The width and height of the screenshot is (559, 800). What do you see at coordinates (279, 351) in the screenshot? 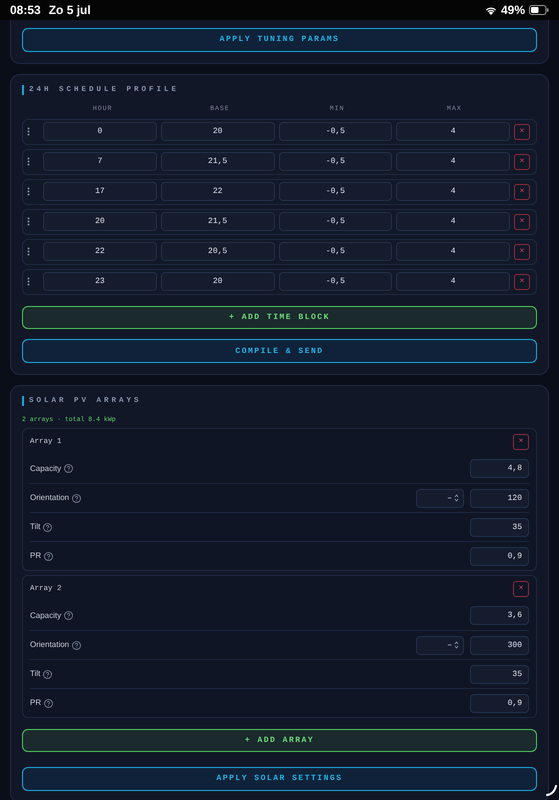
I see `compile-send-button: COMPILE & SEND` at bounding box center [279, 351].